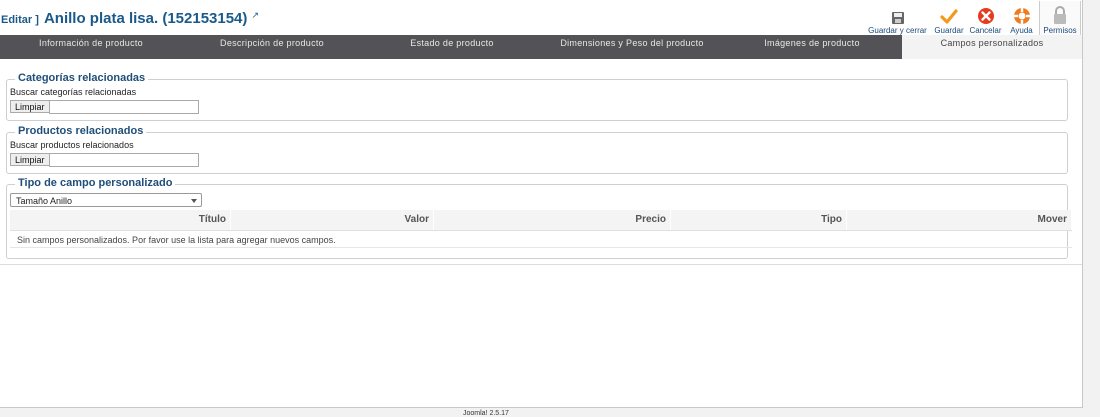 This screenshot has height=417, width=1100. I want to click on product-title: Anillo plata lisa. (152153154), so click(145, 18).